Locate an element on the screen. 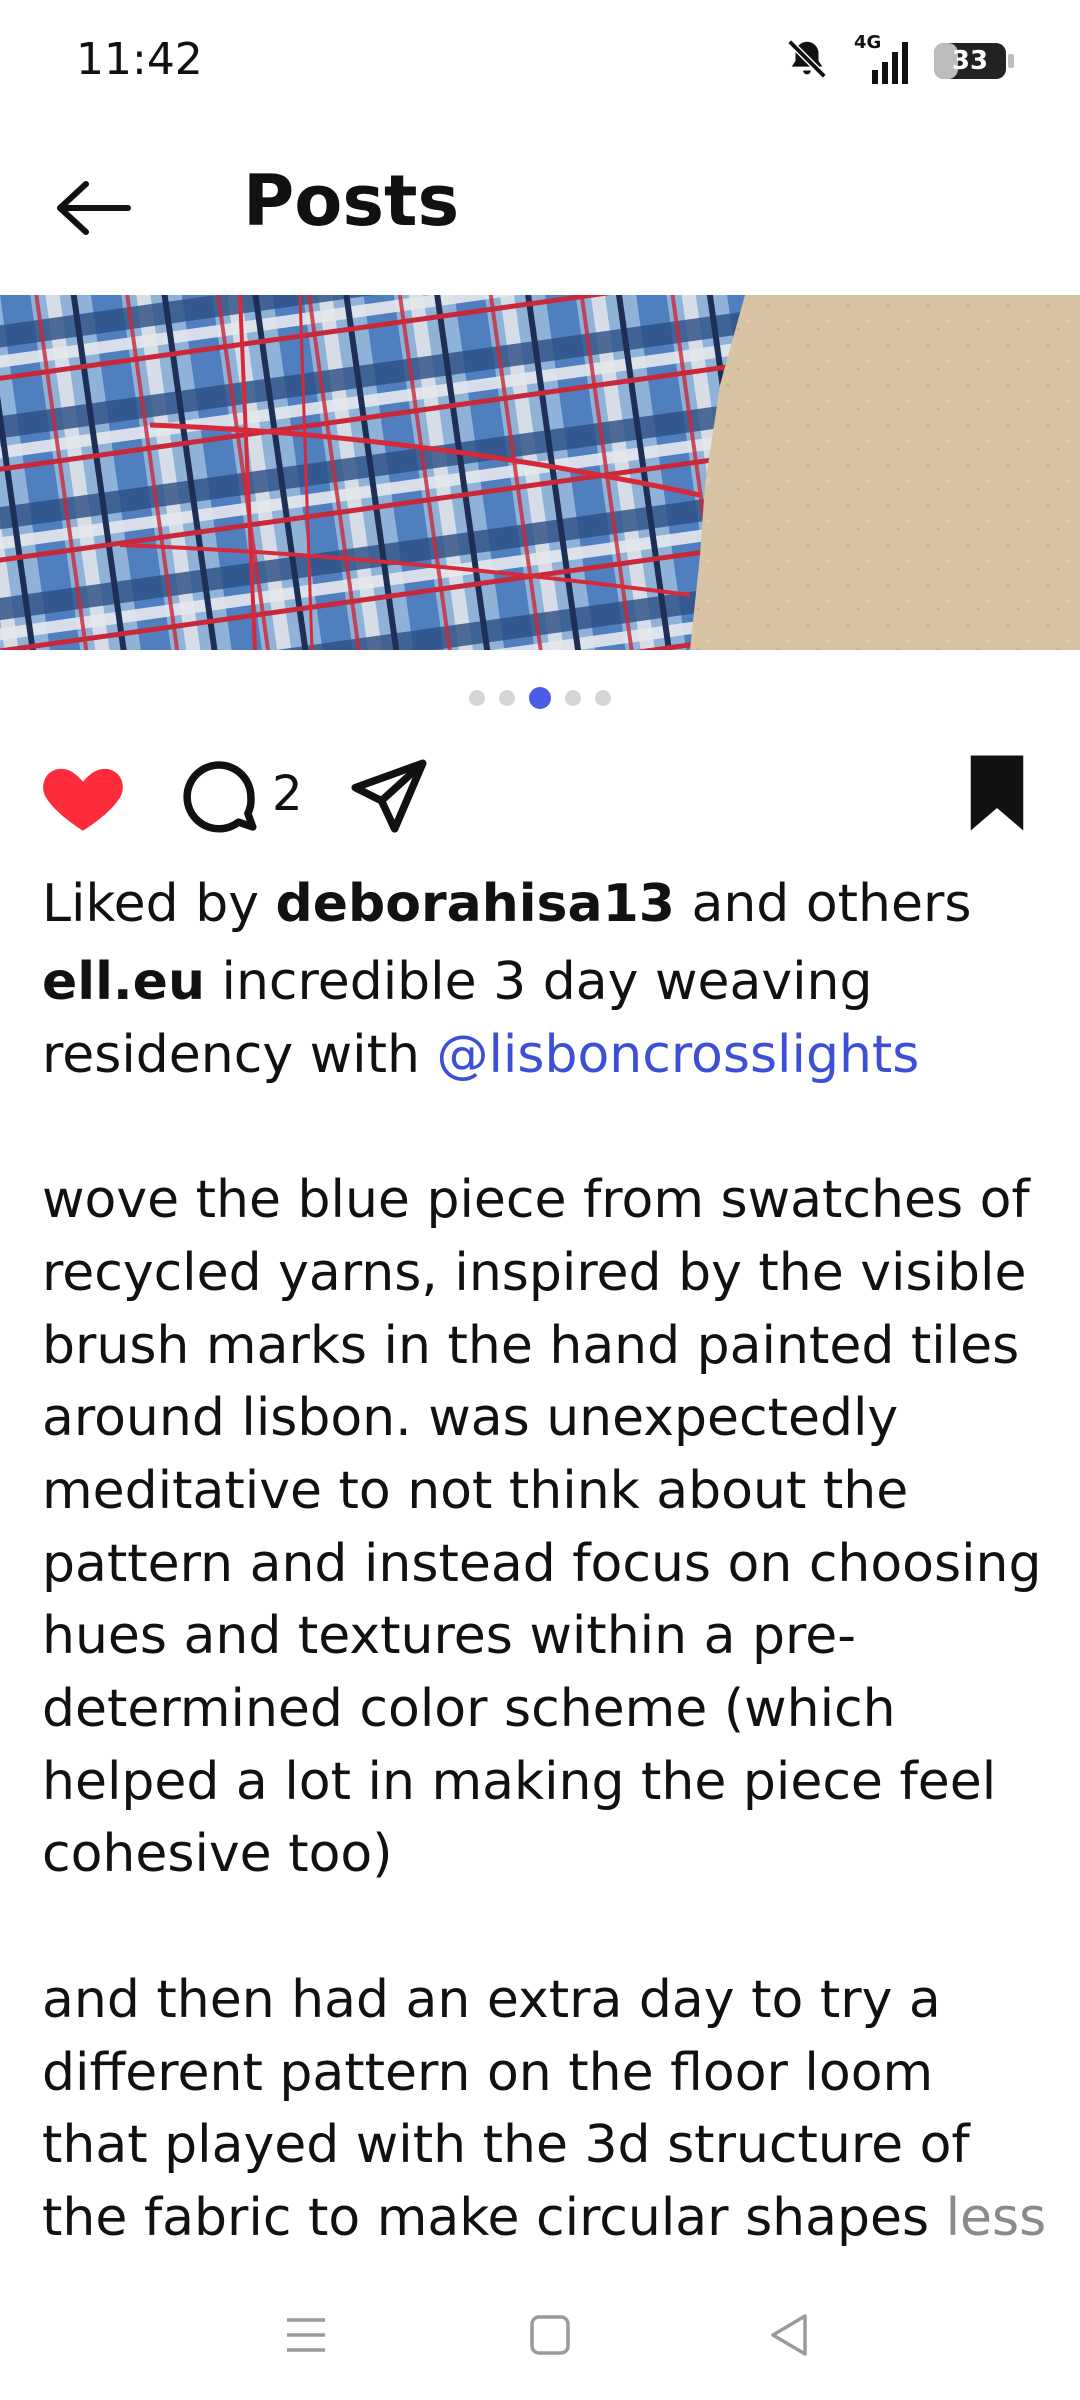 The width and height of the screenshot is (1080, 2400). post-image is located at coordinates (540, 472).